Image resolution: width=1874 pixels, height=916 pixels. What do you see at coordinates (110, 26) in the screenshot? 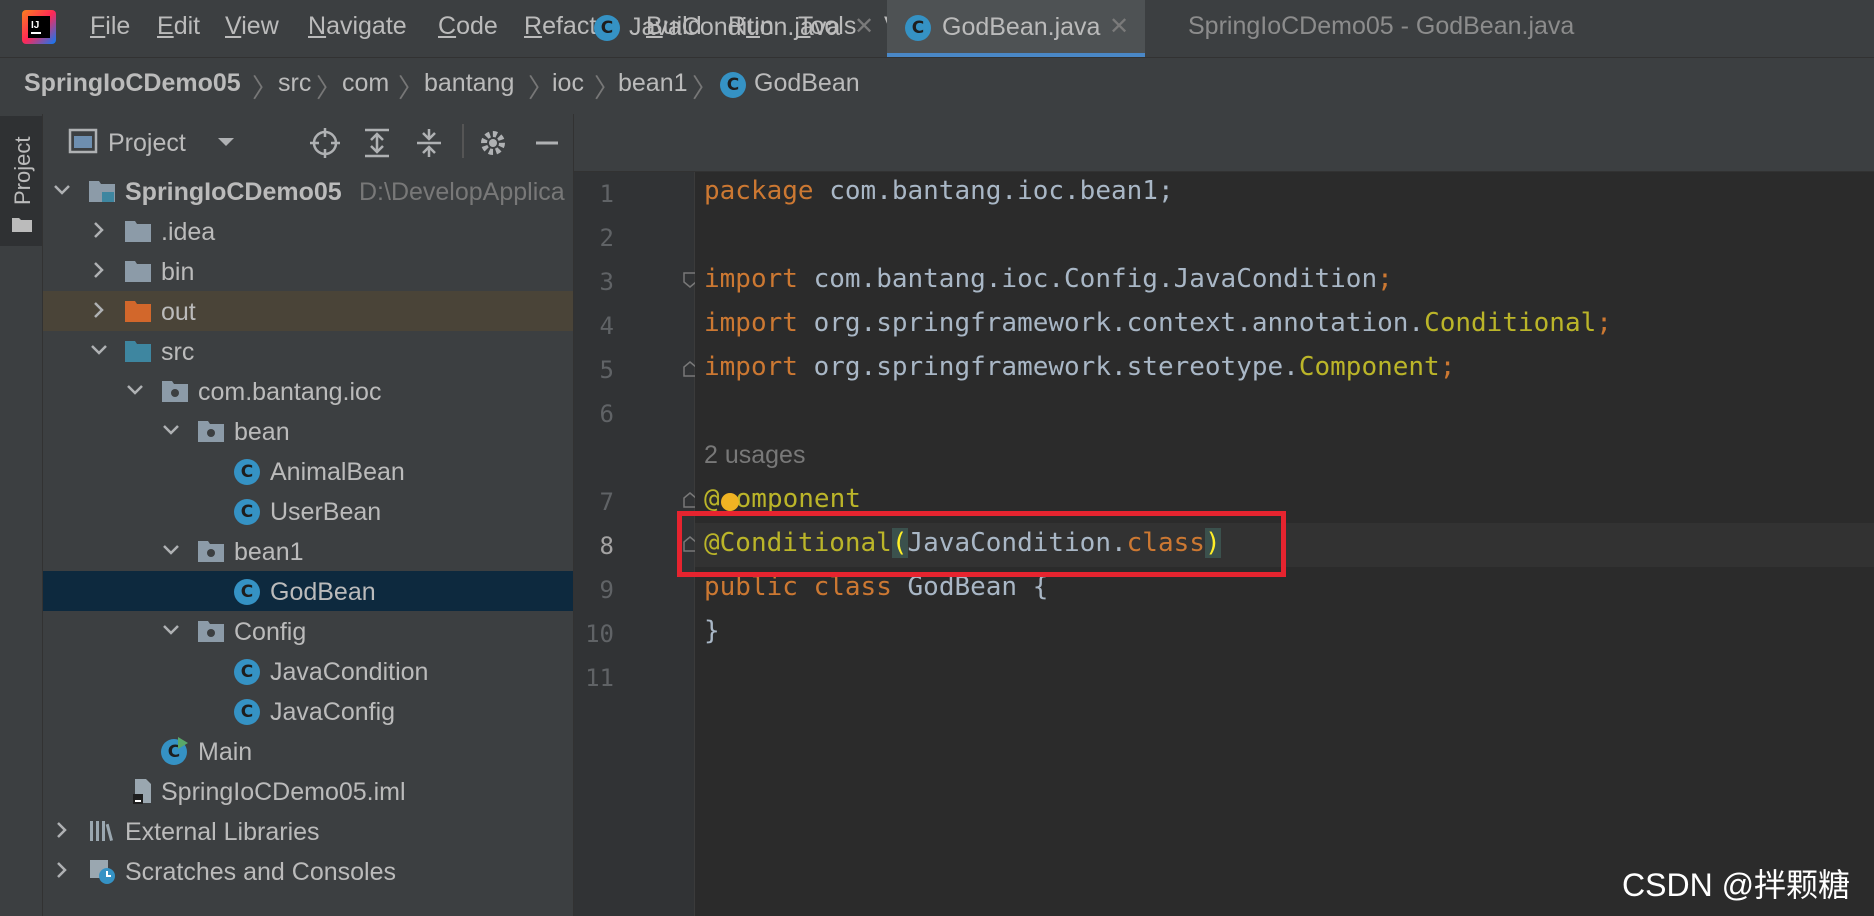
I see `menu-file: File` at bounding box center [110, 26].